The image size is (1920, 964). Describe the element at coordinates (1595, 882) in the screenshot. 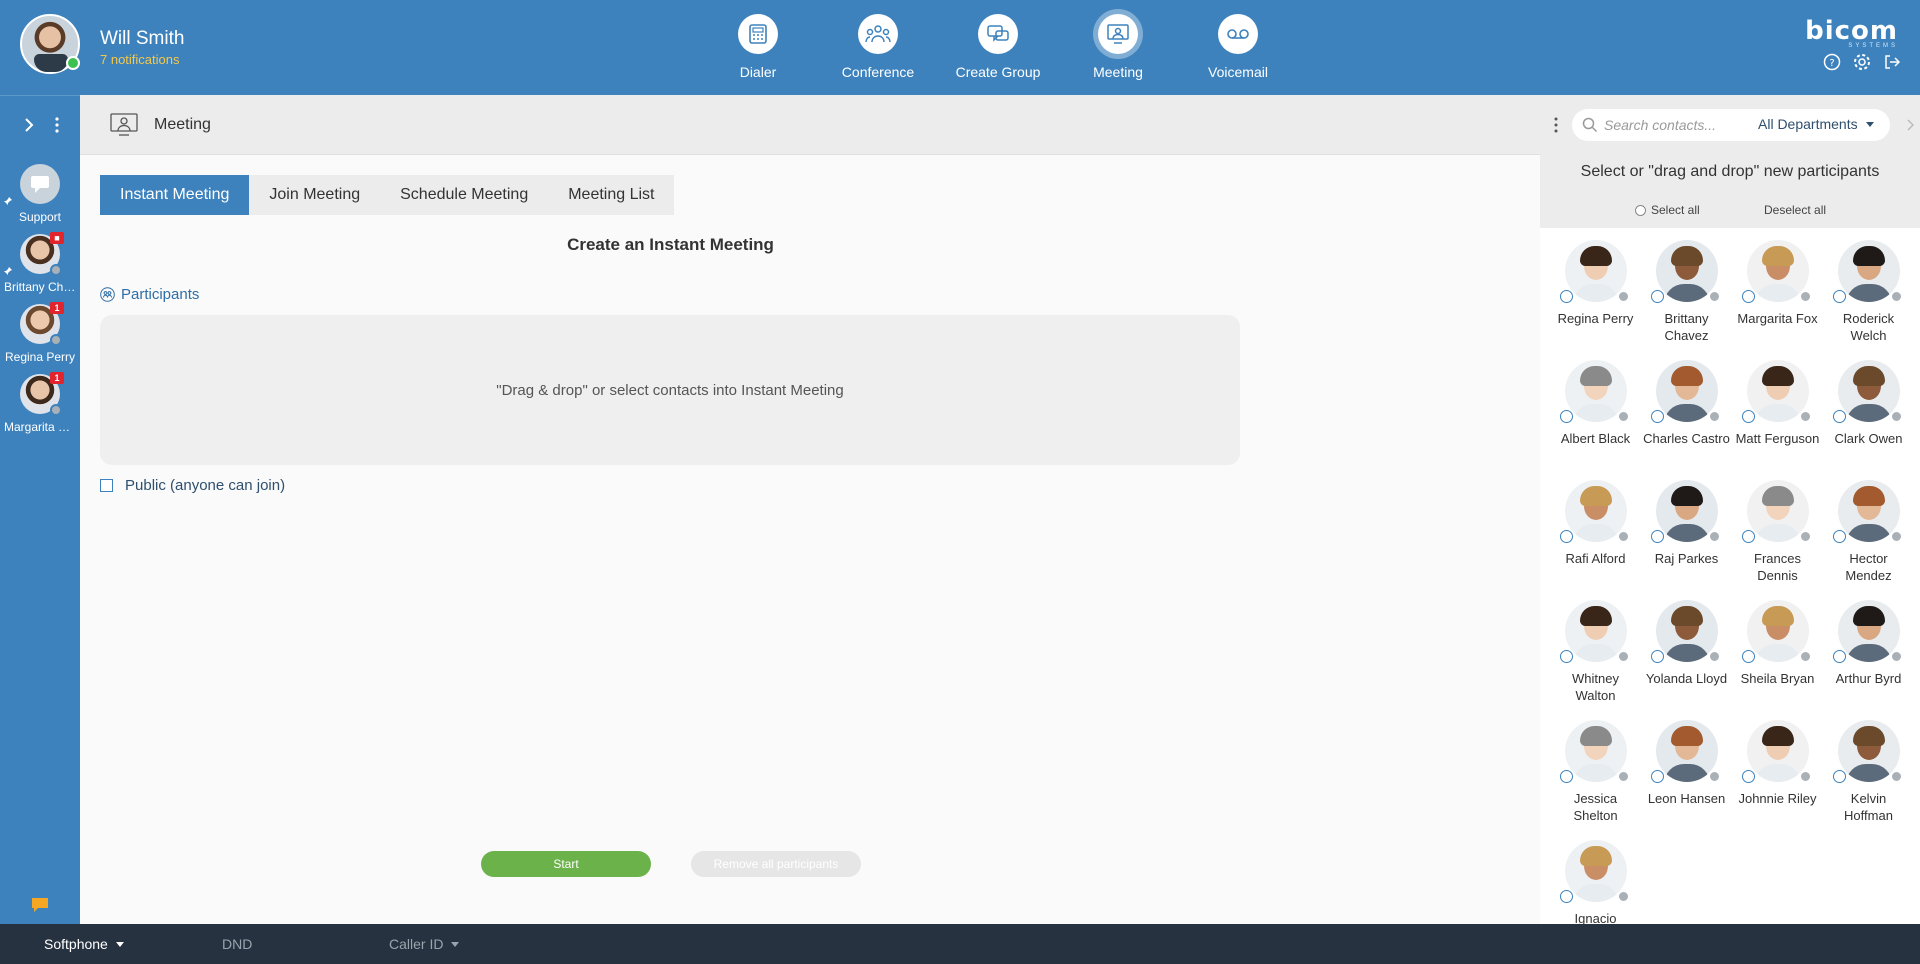

I see `contact-card: Ignacio` at that location.